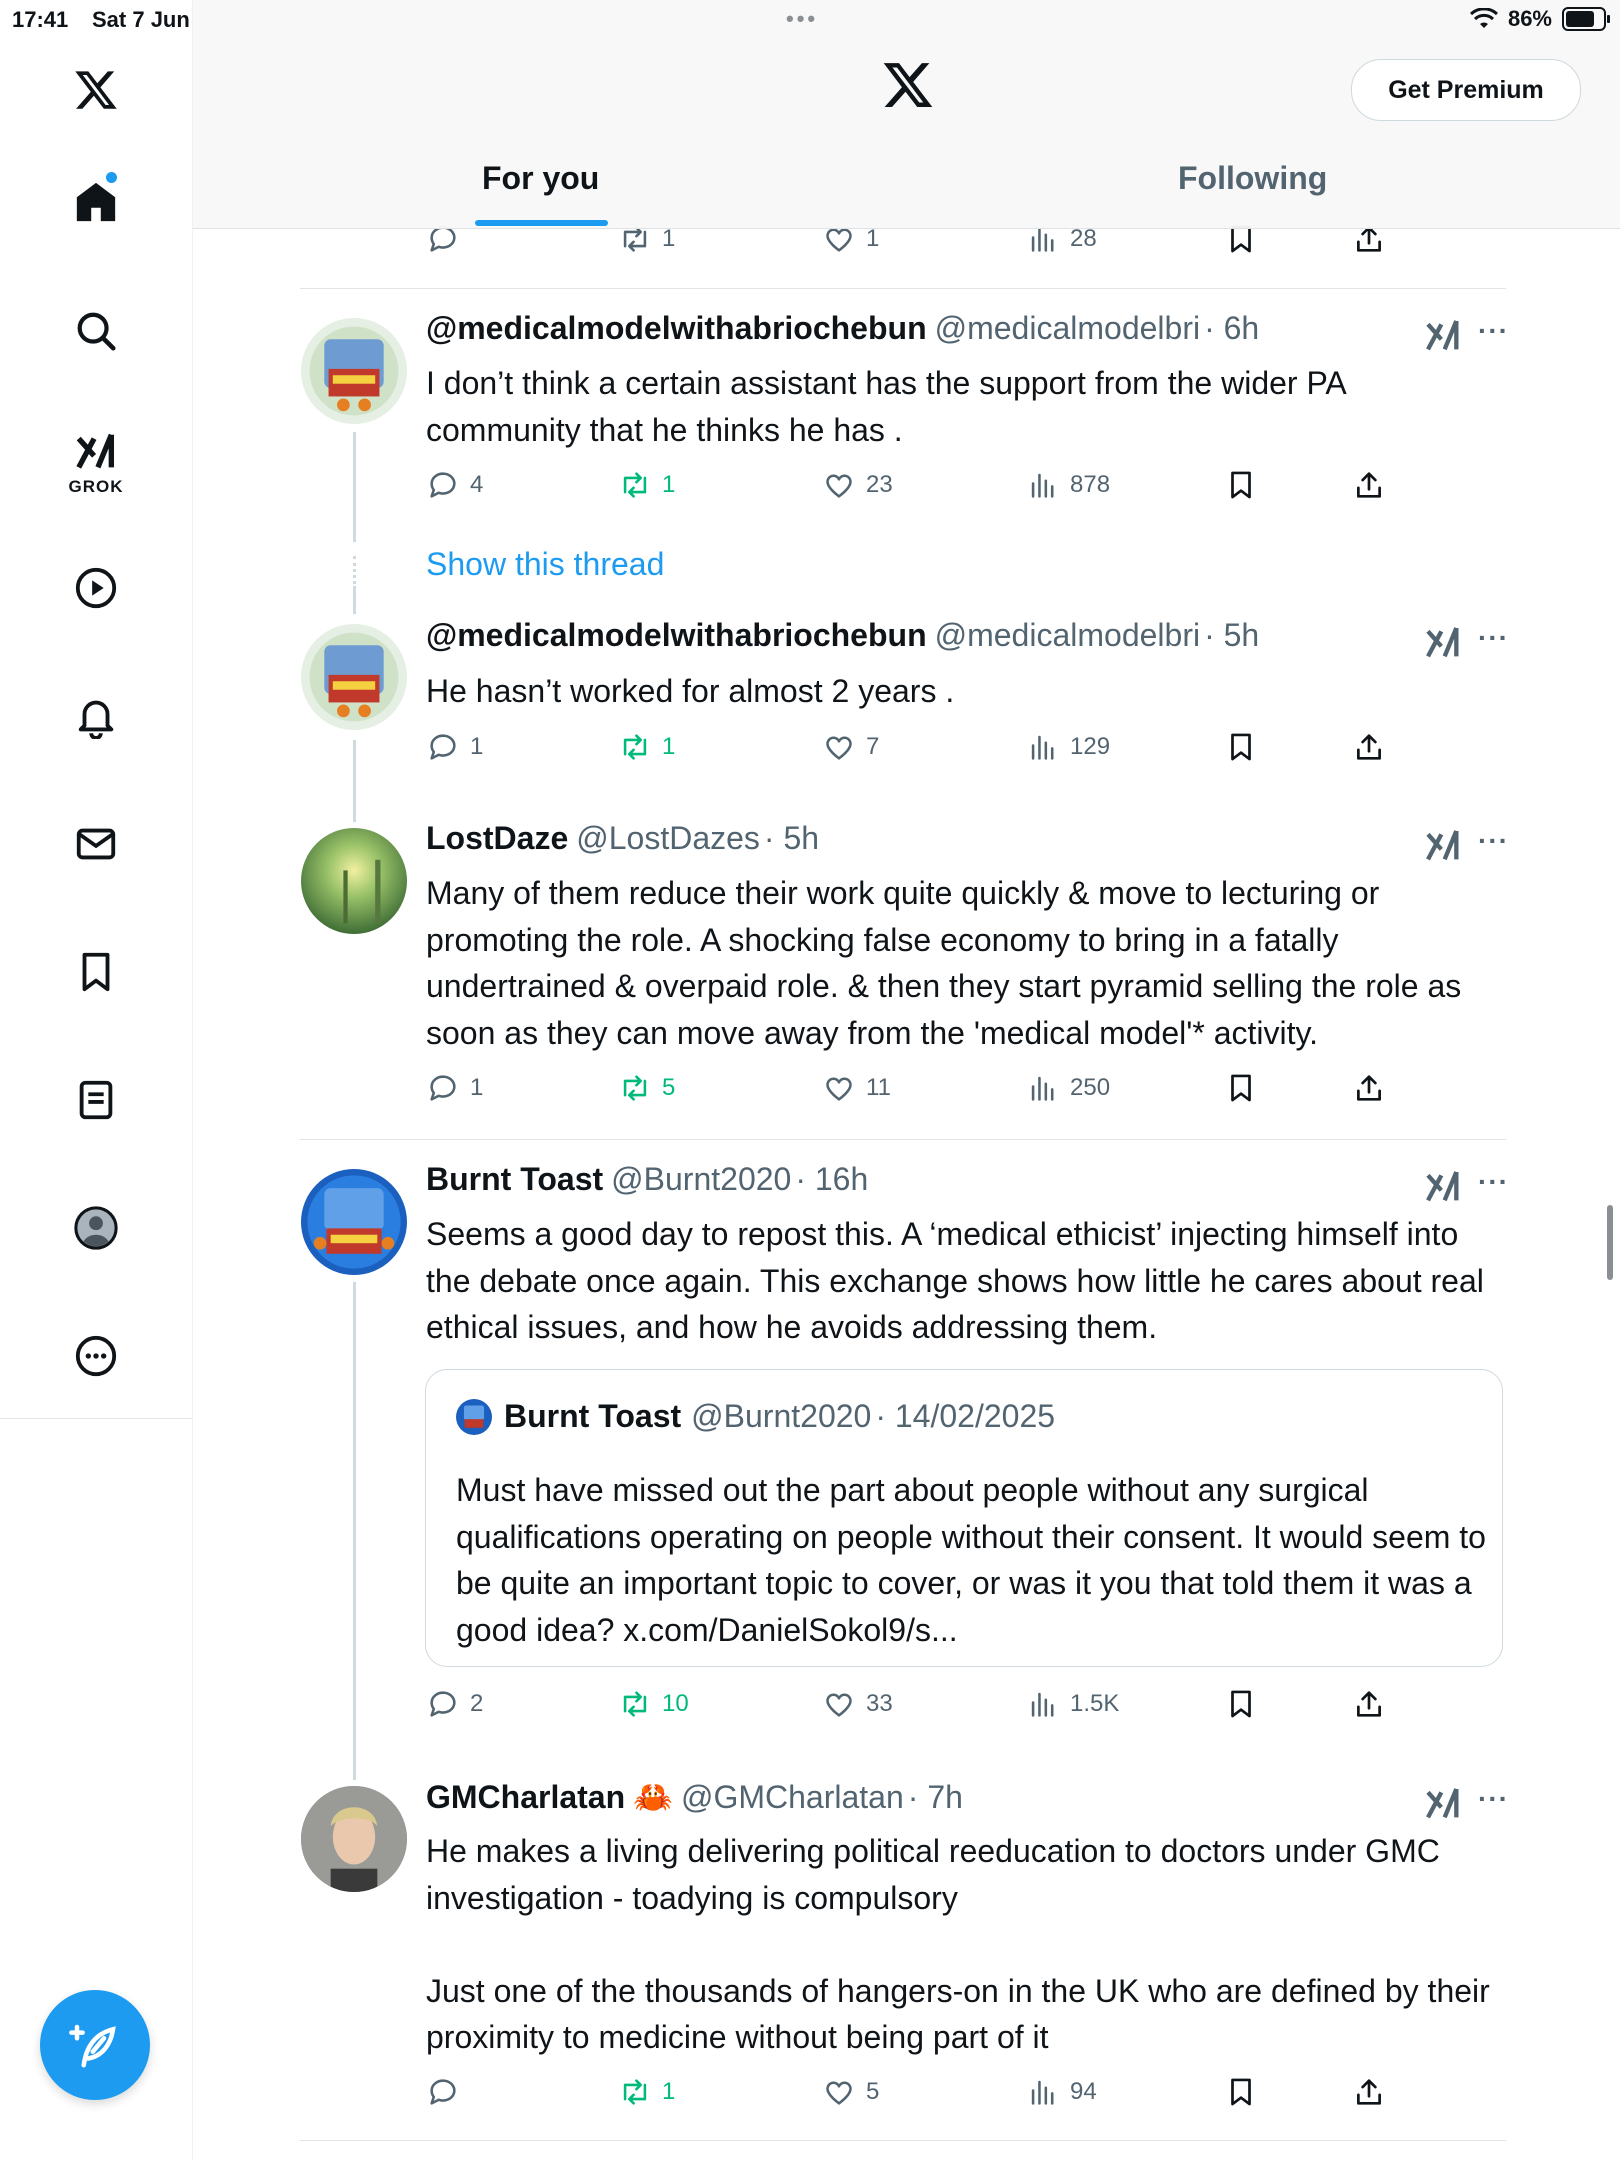 The width and height of the screenshot is (1620, 2160). What do you see at coordinates (878, 1087) in the screenshot?
I see `action-count: 11` at bounding box center [878, 1087].